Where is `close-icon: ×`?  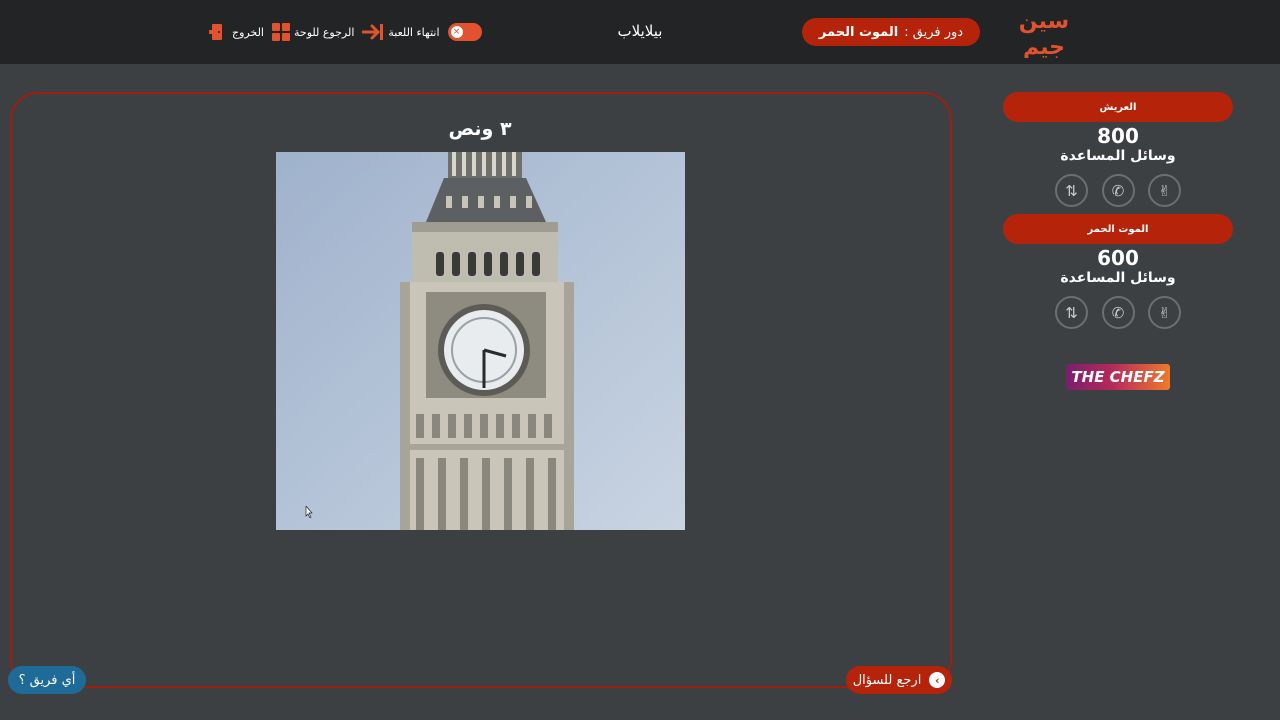 close-icon: × is located at coordinates (456, 32).